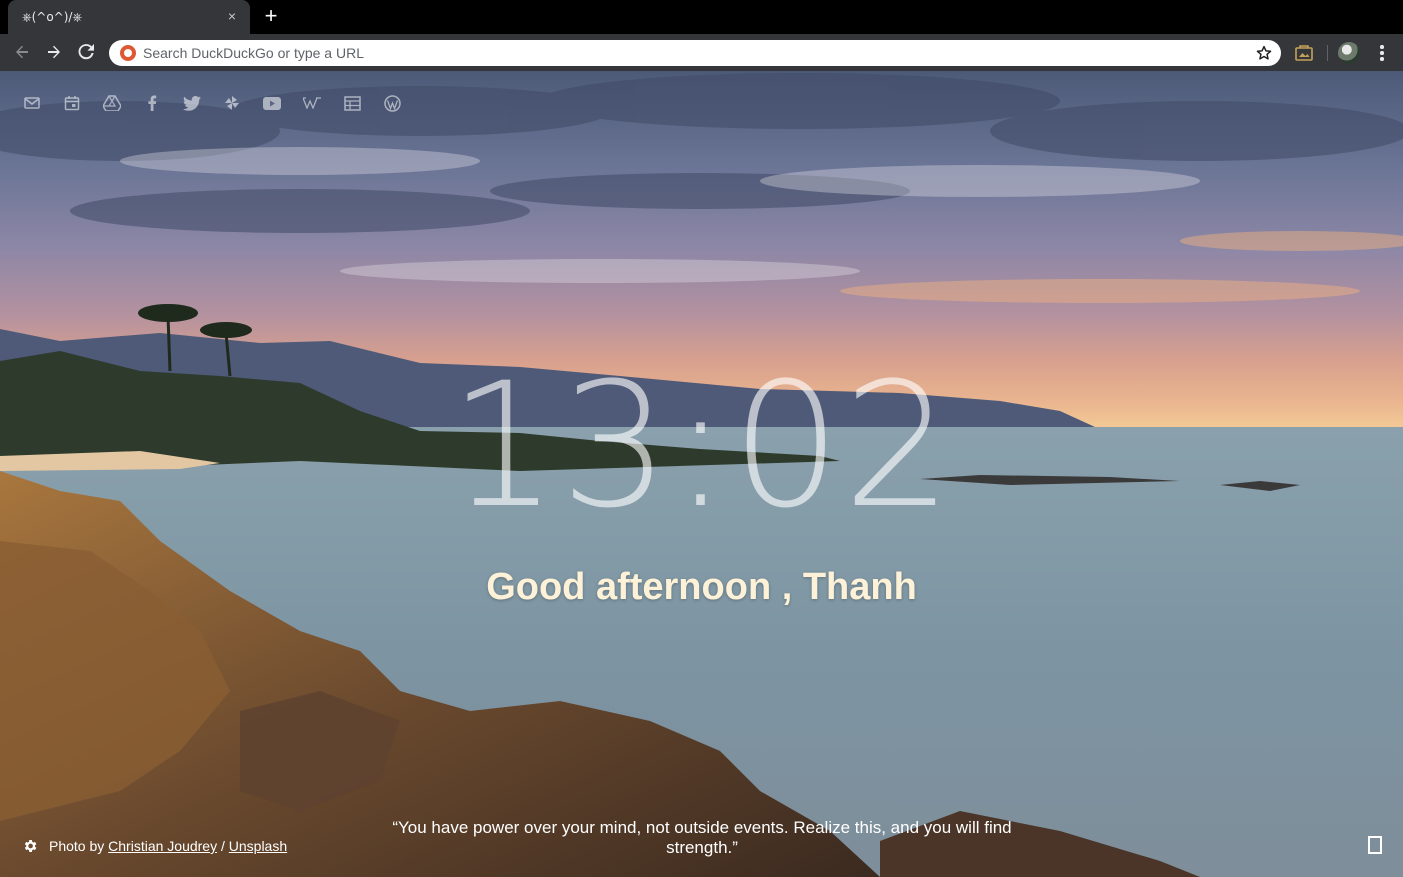  I want to click on browser-tab: ⎈(^o^)/⎈ ×, so click(129, 17).